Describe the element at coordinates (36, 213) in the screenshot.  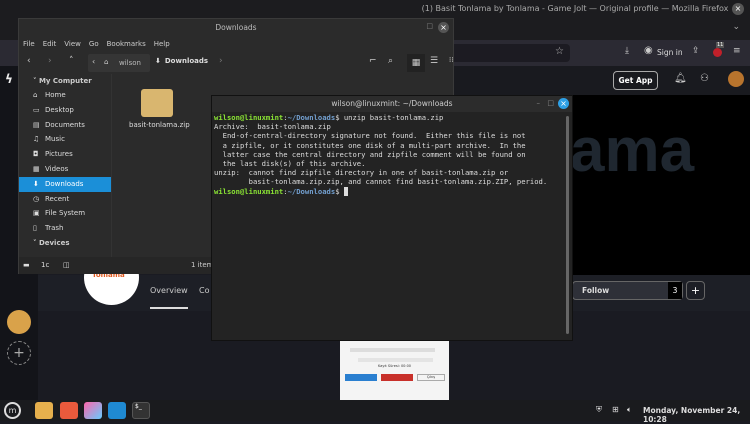
I see `file-system-icon: ▣` at that location.